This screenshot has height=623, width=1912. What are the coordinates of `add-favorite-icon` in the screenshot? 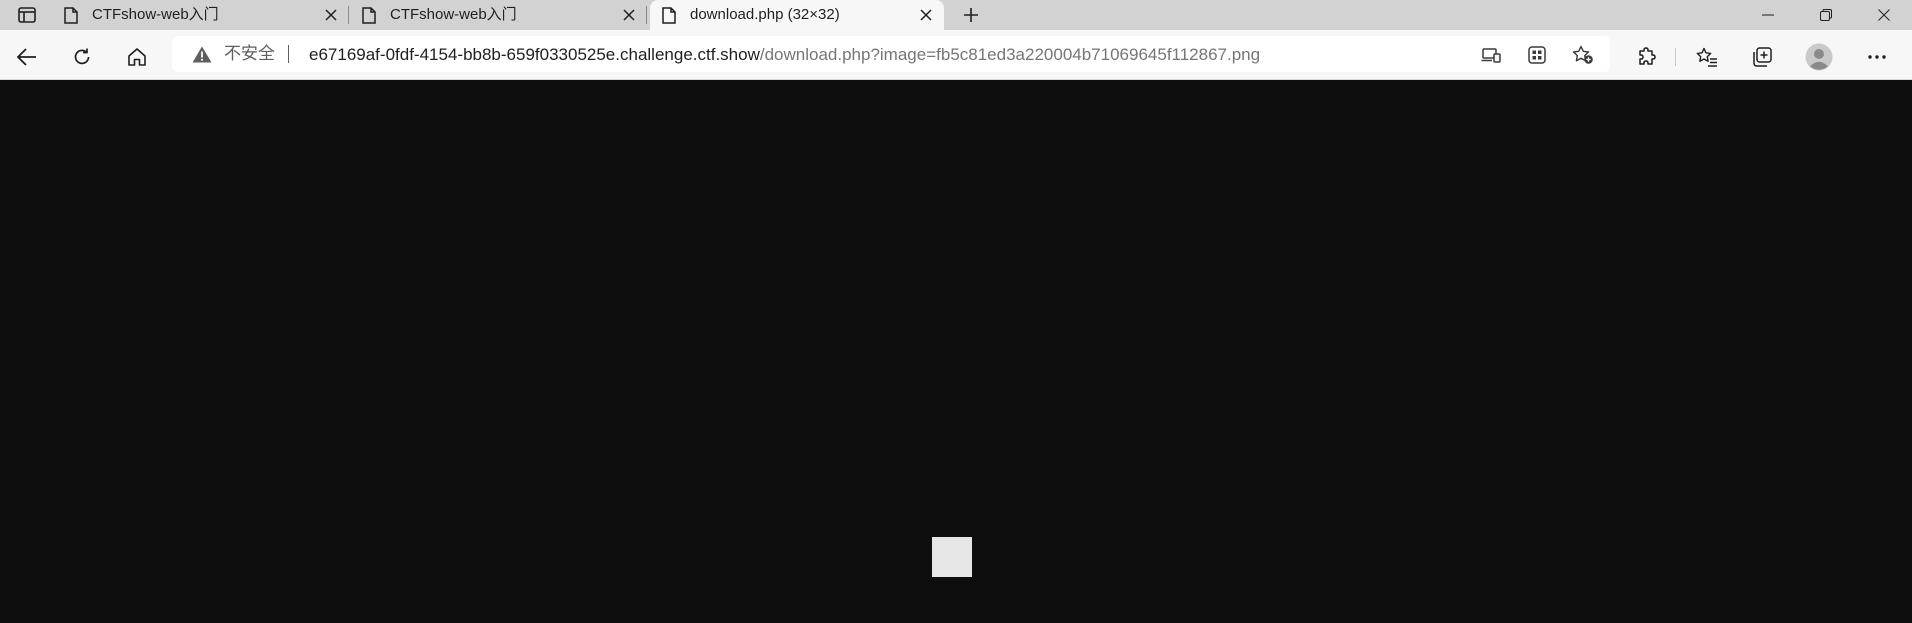 It's located at (1582, 54).